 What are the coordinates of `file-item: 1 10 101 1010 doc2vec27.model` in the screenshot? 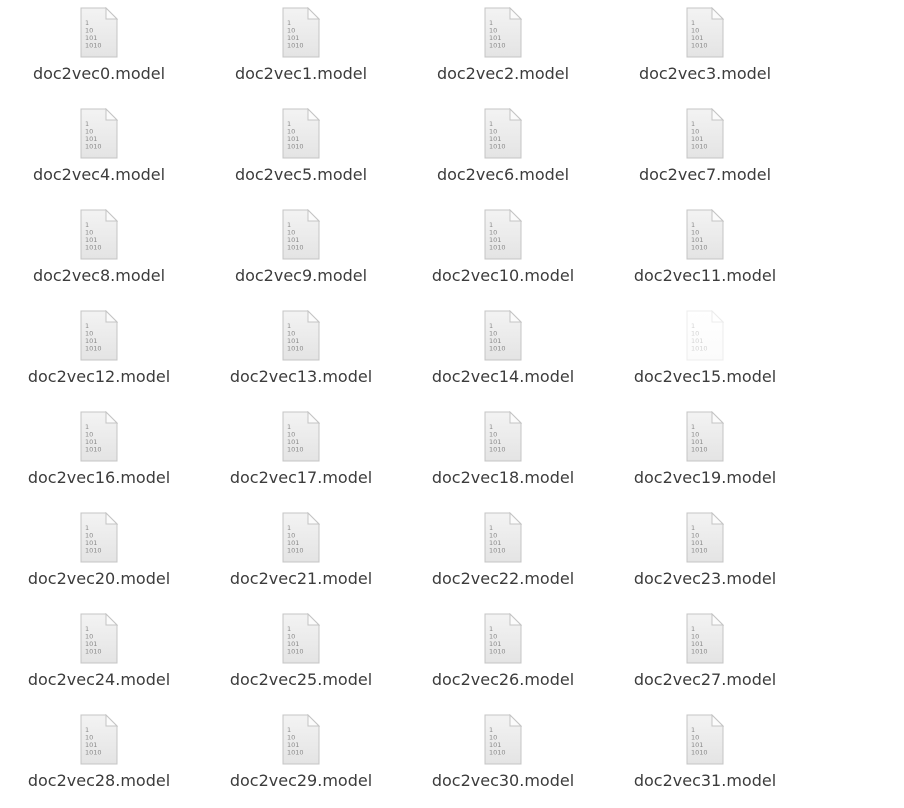 It's located at (705, 654).